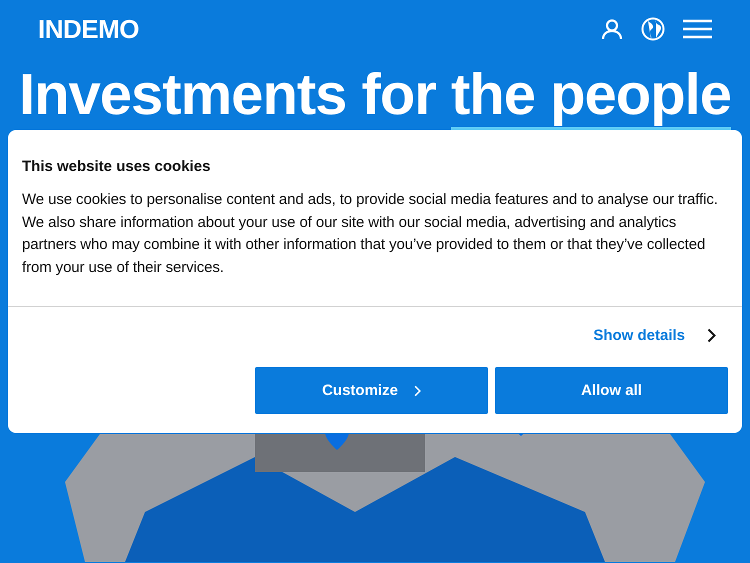 This screenshot has height=563, width=750. Describe the element at coordinates (611, 390) in the screenshot. I see `cookie-button: Allow all` at that location.